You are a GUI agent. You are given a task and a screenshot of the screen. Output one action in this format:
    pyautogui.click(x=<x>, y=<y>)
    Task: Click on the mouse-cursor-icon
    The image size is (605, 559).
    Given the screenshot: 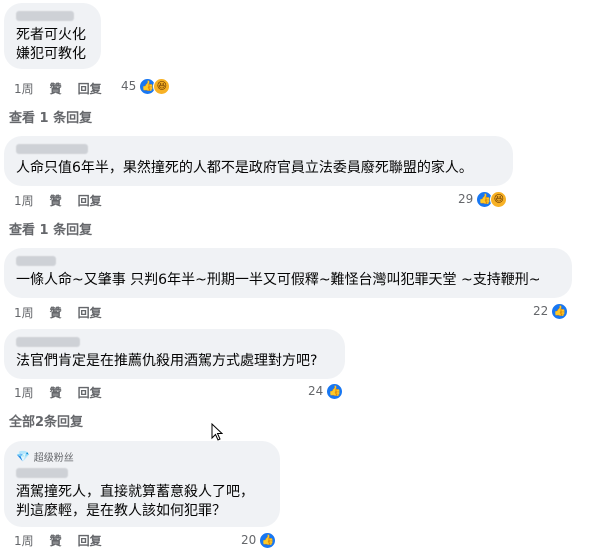 What is the action you would take?
    pyautogui.click(x=217, y=432)
    